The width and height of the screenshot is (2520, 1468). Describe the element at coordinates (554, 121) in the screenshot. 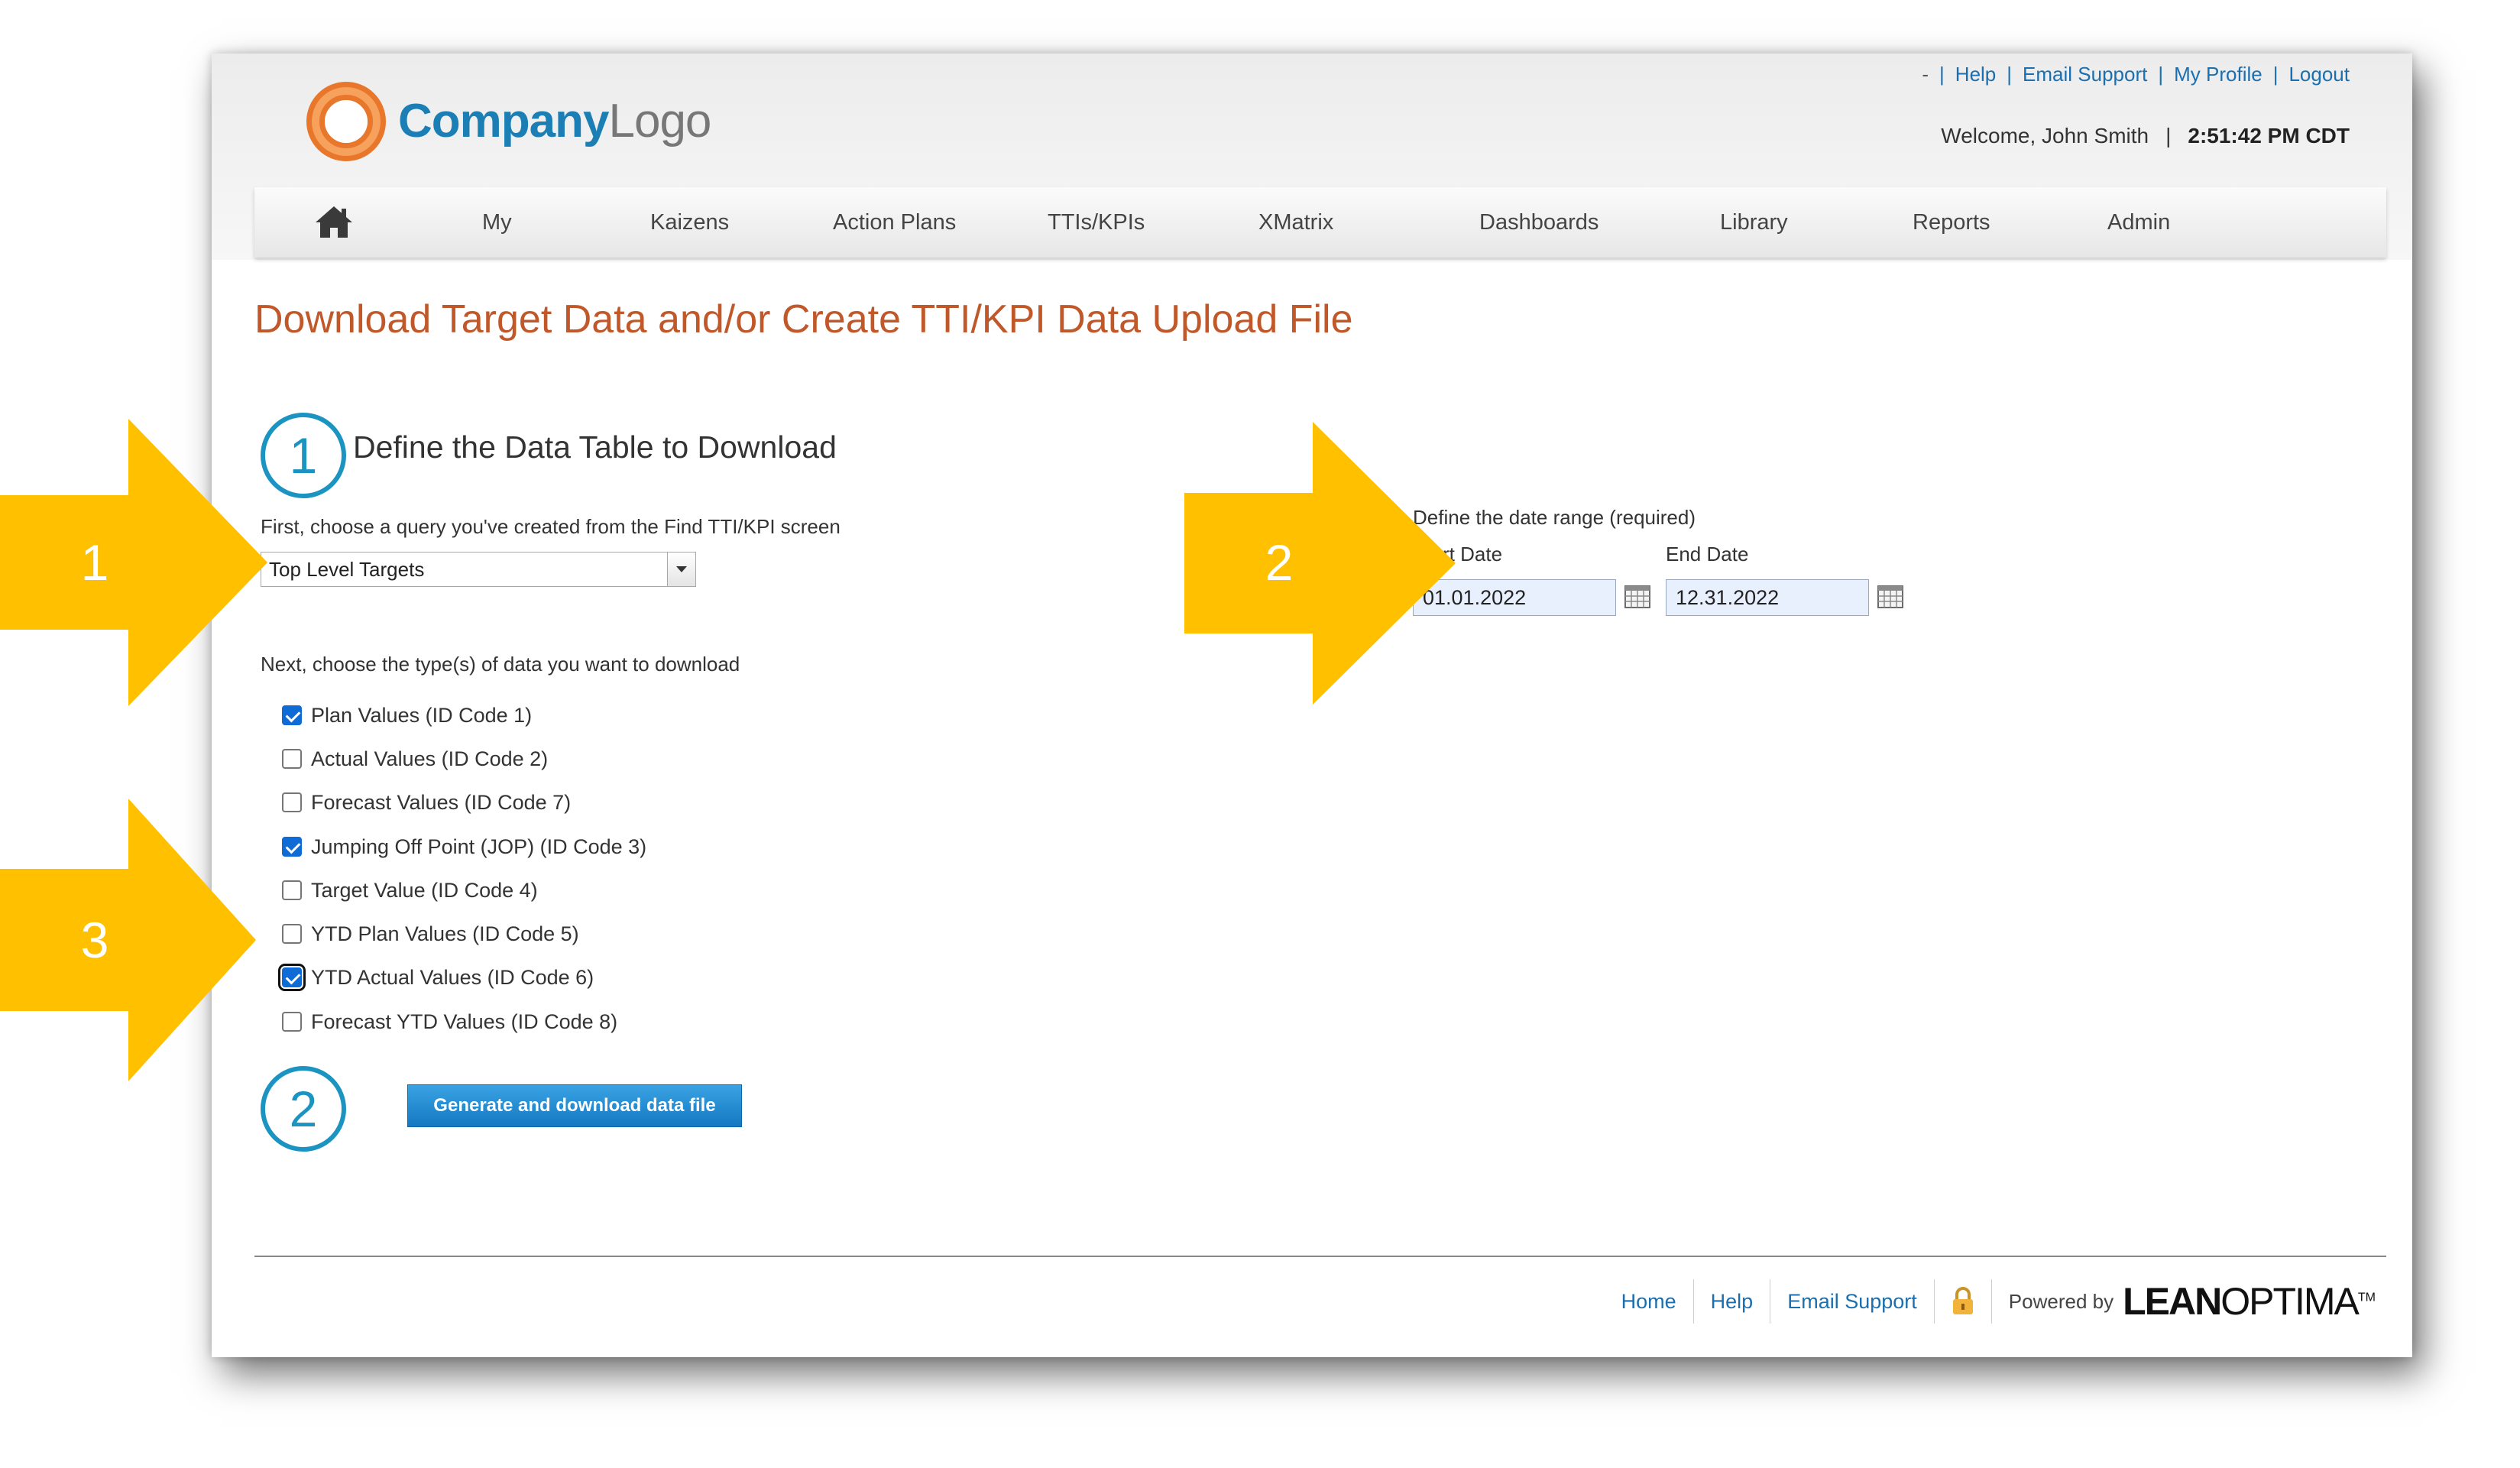

I see `logo-text: CompanyLogo` at that location.